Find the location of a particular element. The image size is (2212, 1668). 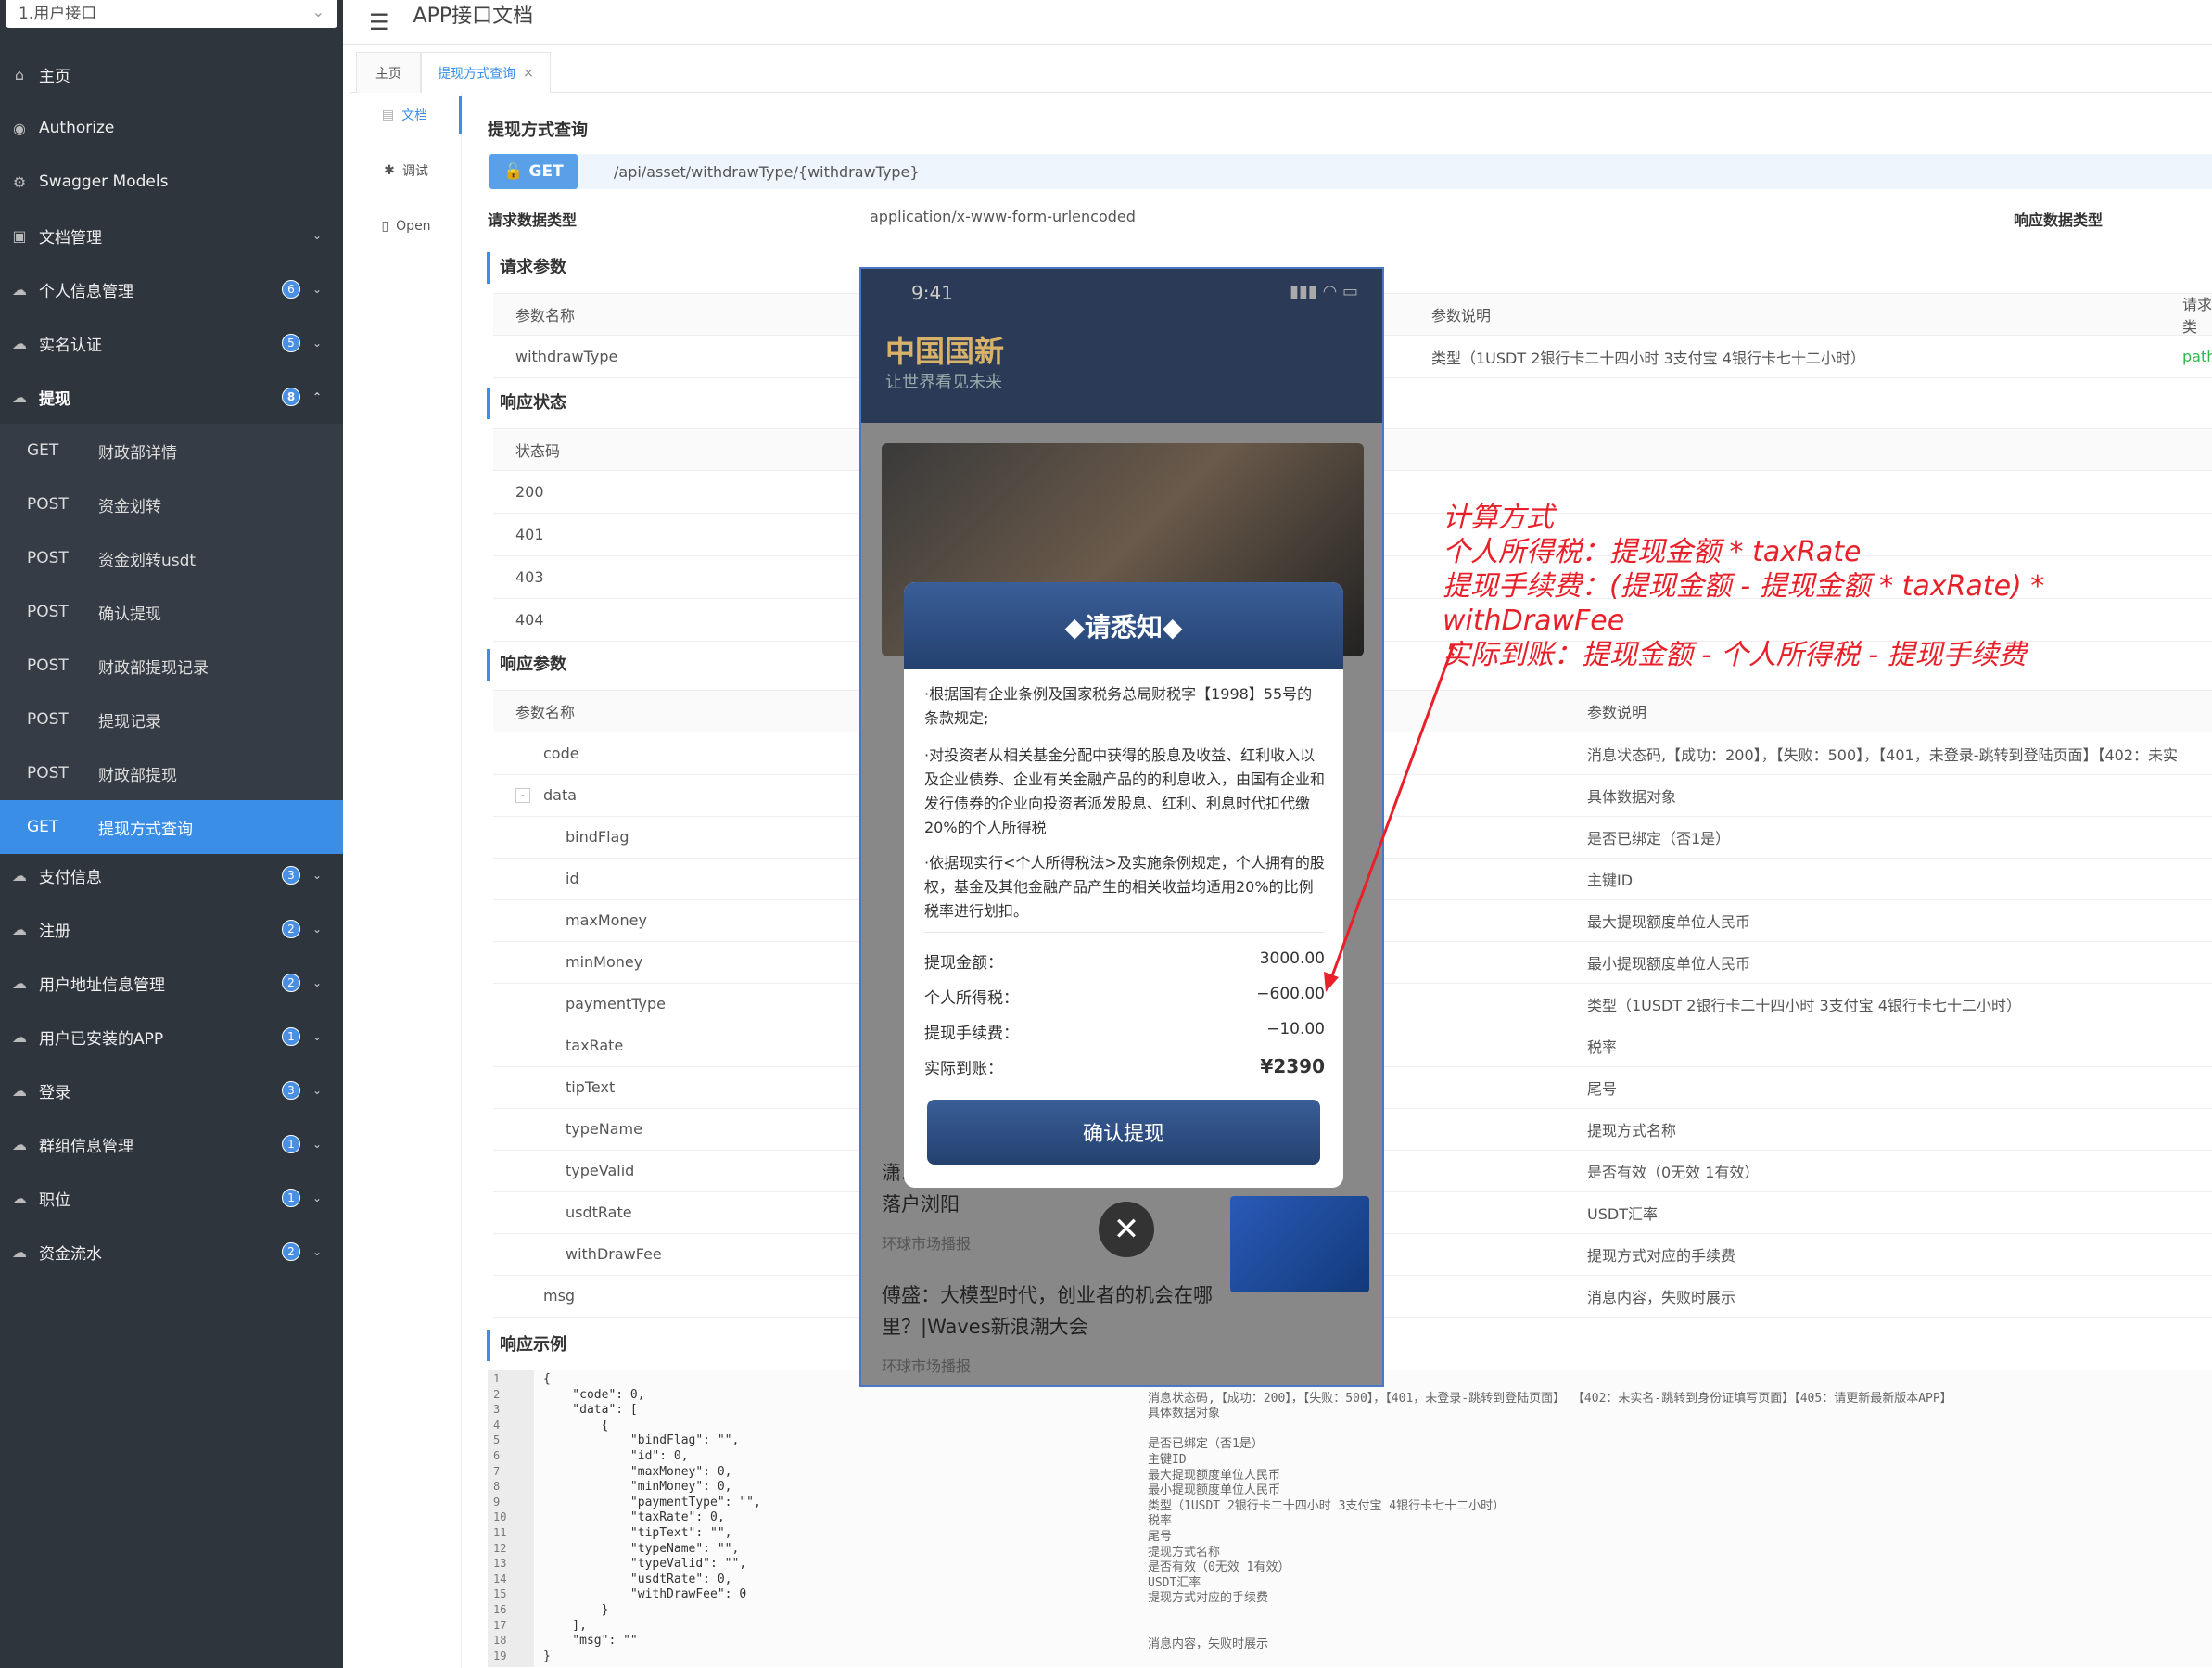

arrow-line is located at coordinates (1392, 812).